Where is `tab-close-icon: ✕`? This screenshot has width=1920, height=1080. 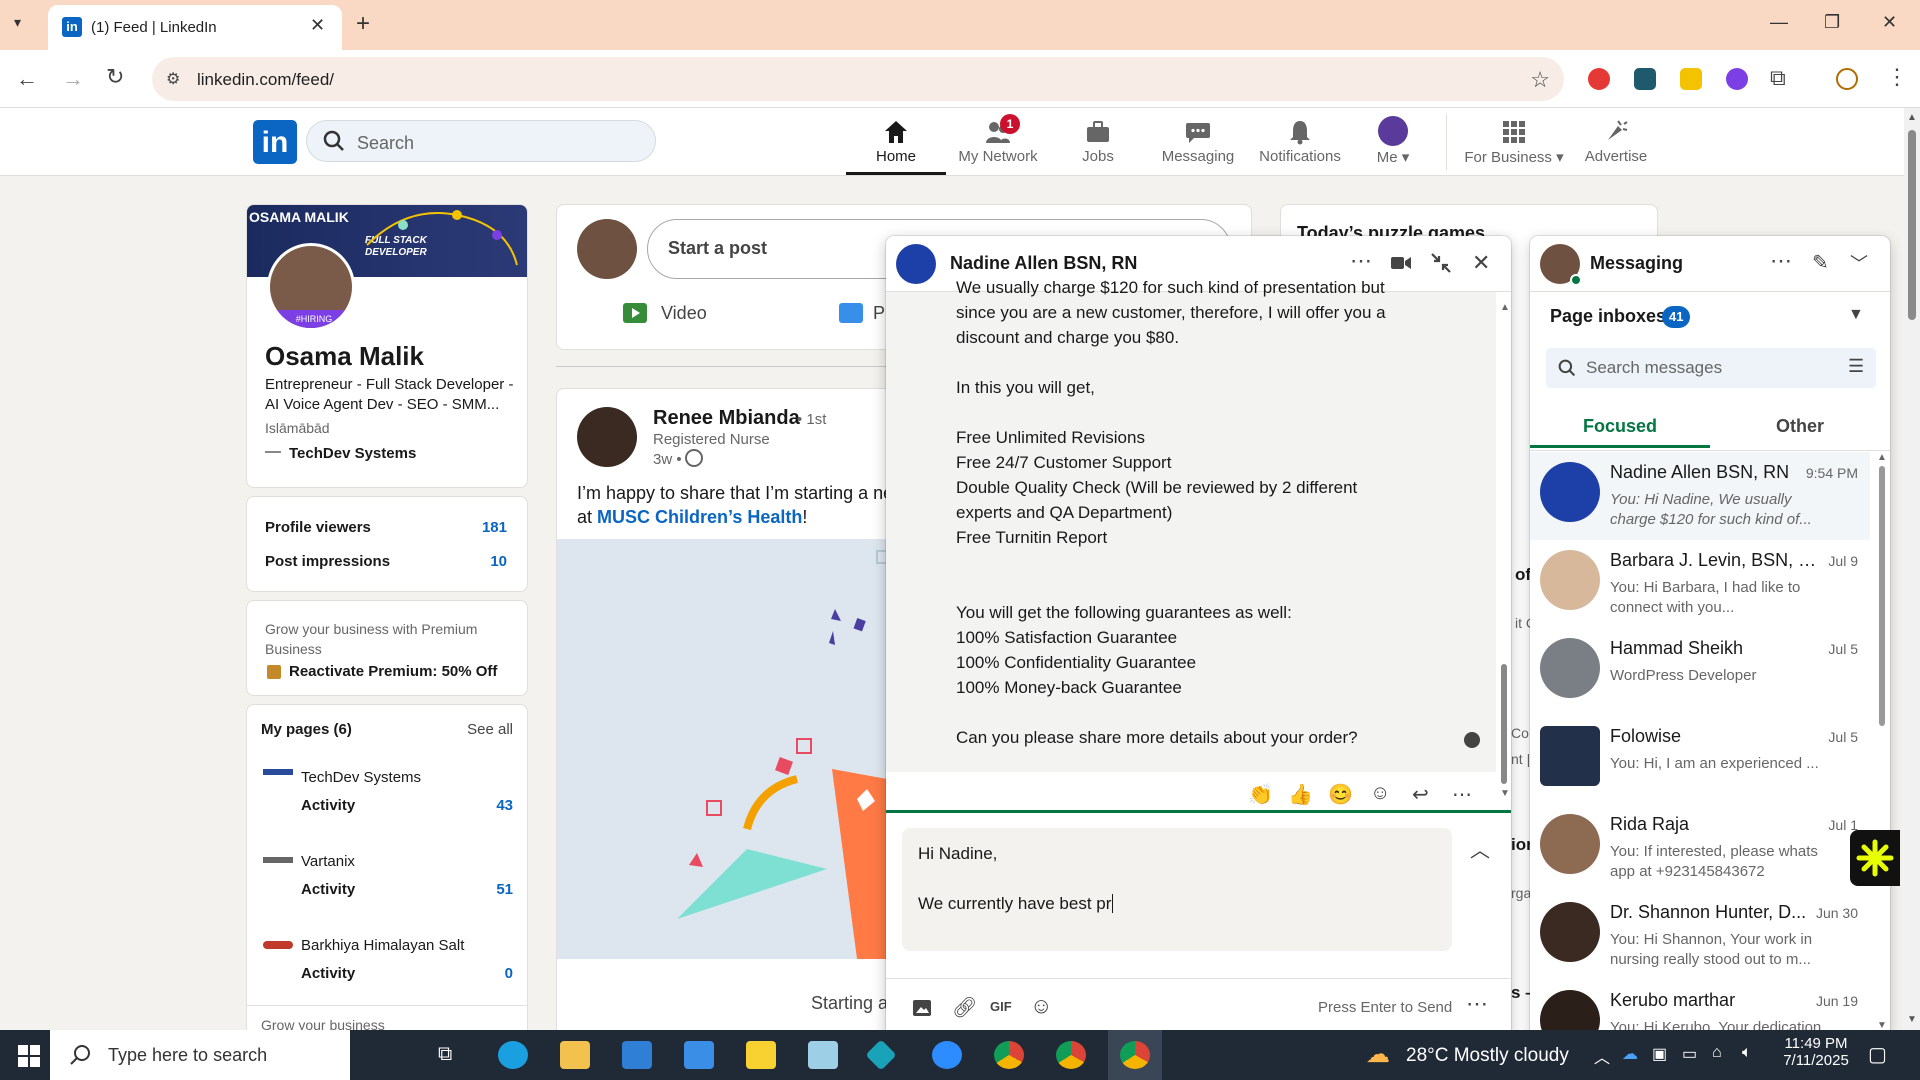
tab-close-icon: ✕ is located at coordinates (317, 25).